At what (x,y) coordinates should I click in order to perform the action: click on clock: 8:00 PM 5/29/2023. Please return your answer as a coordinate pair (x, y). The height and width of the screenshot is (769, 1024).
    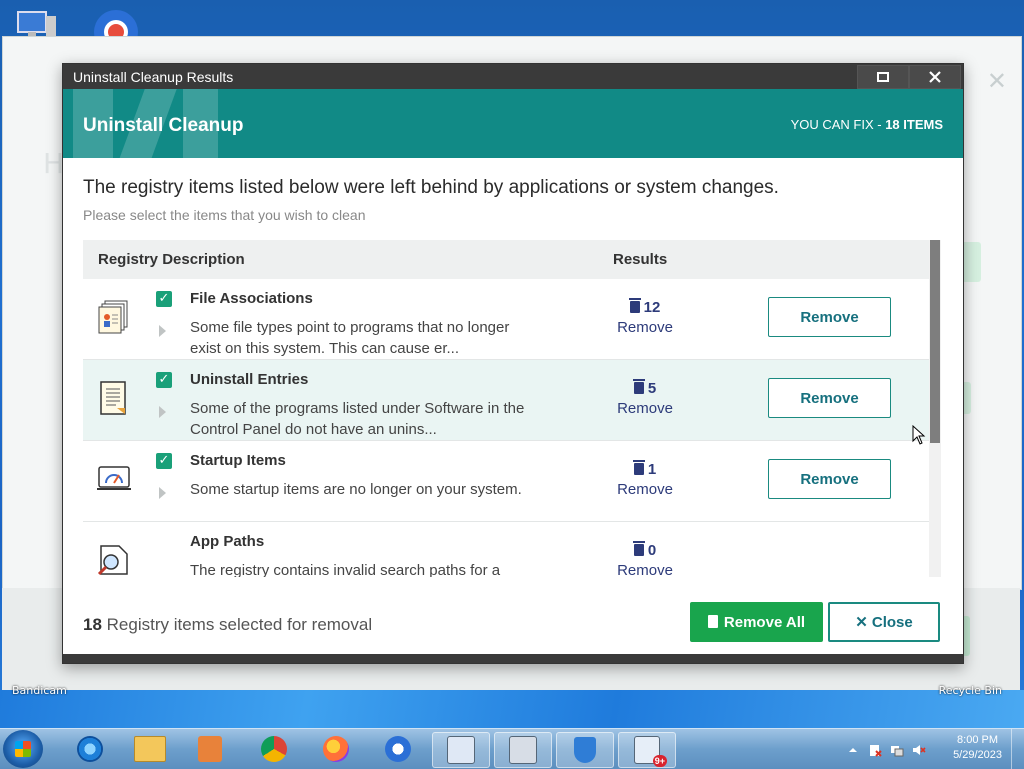
    Looking at the image, I should click on (977, 747).